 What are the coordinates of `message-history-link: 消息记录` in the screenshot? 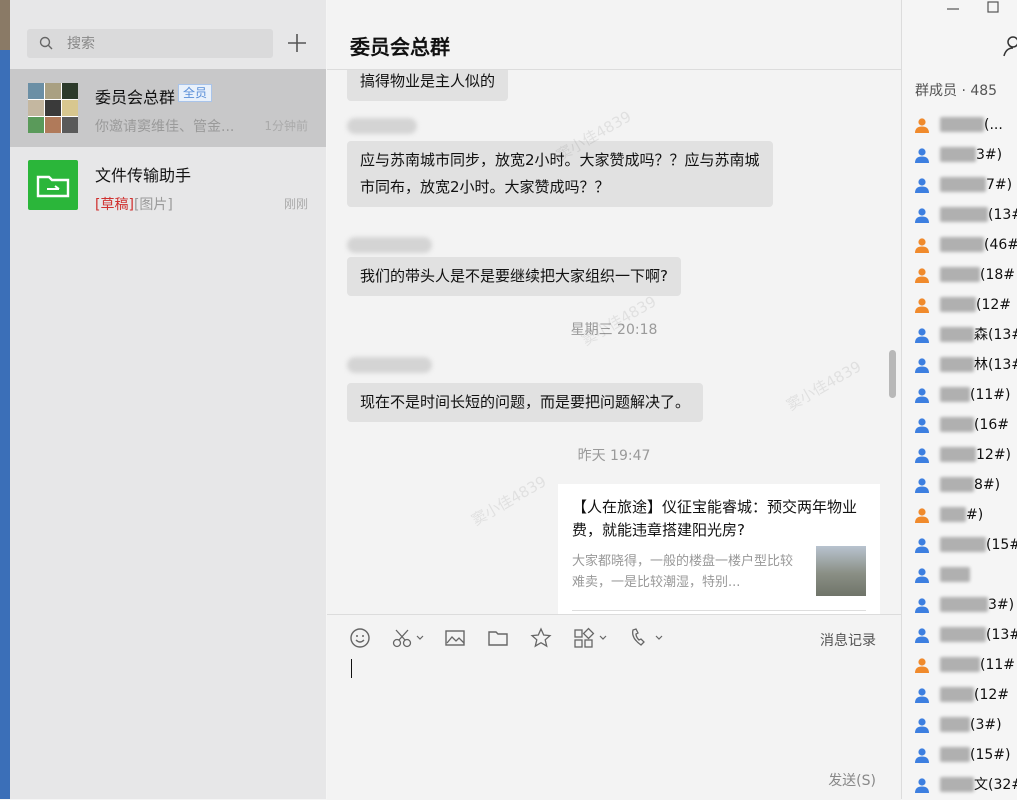 It's located at (848, 640).